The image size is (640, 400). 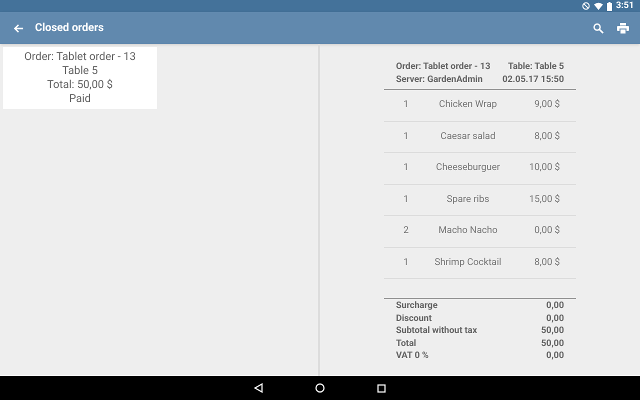 I want to click on table-name: Table 5, so click(x=80, y=71).